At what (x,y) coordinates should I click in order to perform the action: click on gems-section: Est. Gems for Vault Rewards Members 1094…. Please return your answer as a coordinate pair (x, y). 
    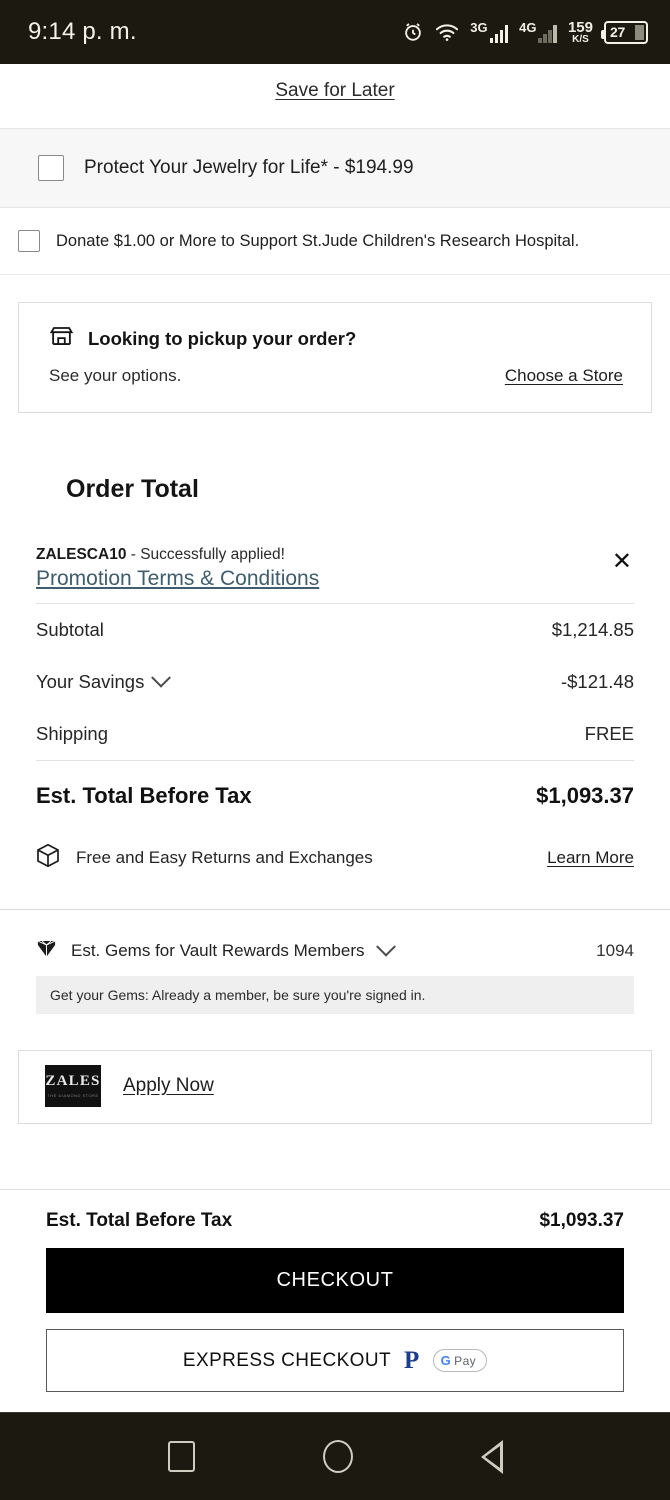
    Looking at the image, I should click on (335, 961).